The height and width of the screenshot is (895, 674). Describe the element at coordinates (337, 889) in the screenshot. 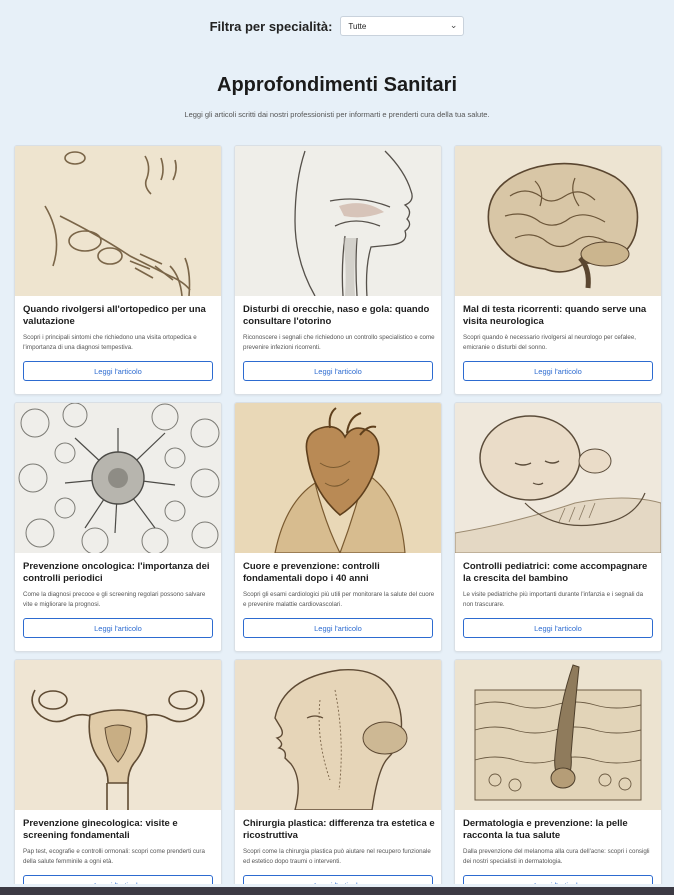

I see `bottom-edge` at that location.